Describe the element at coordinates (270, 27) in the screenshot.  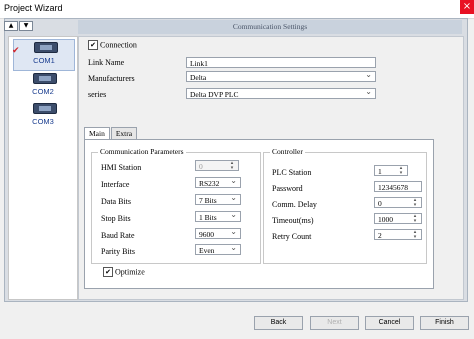
I see `section-header: Communication Settings` at that location.